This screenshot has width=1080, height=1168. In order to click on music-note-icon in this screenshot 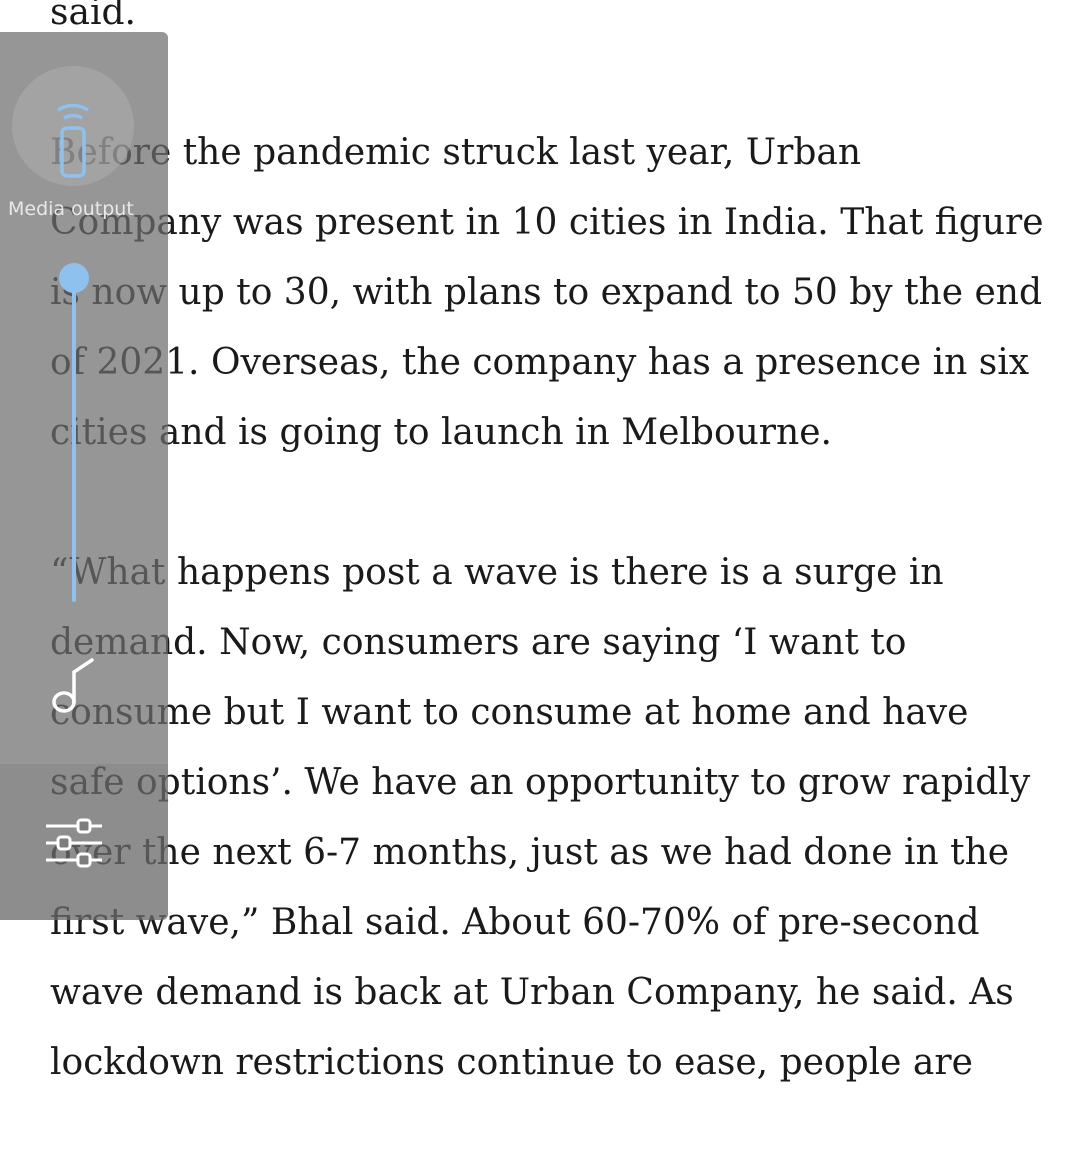, I will do `click(72, 688)`.